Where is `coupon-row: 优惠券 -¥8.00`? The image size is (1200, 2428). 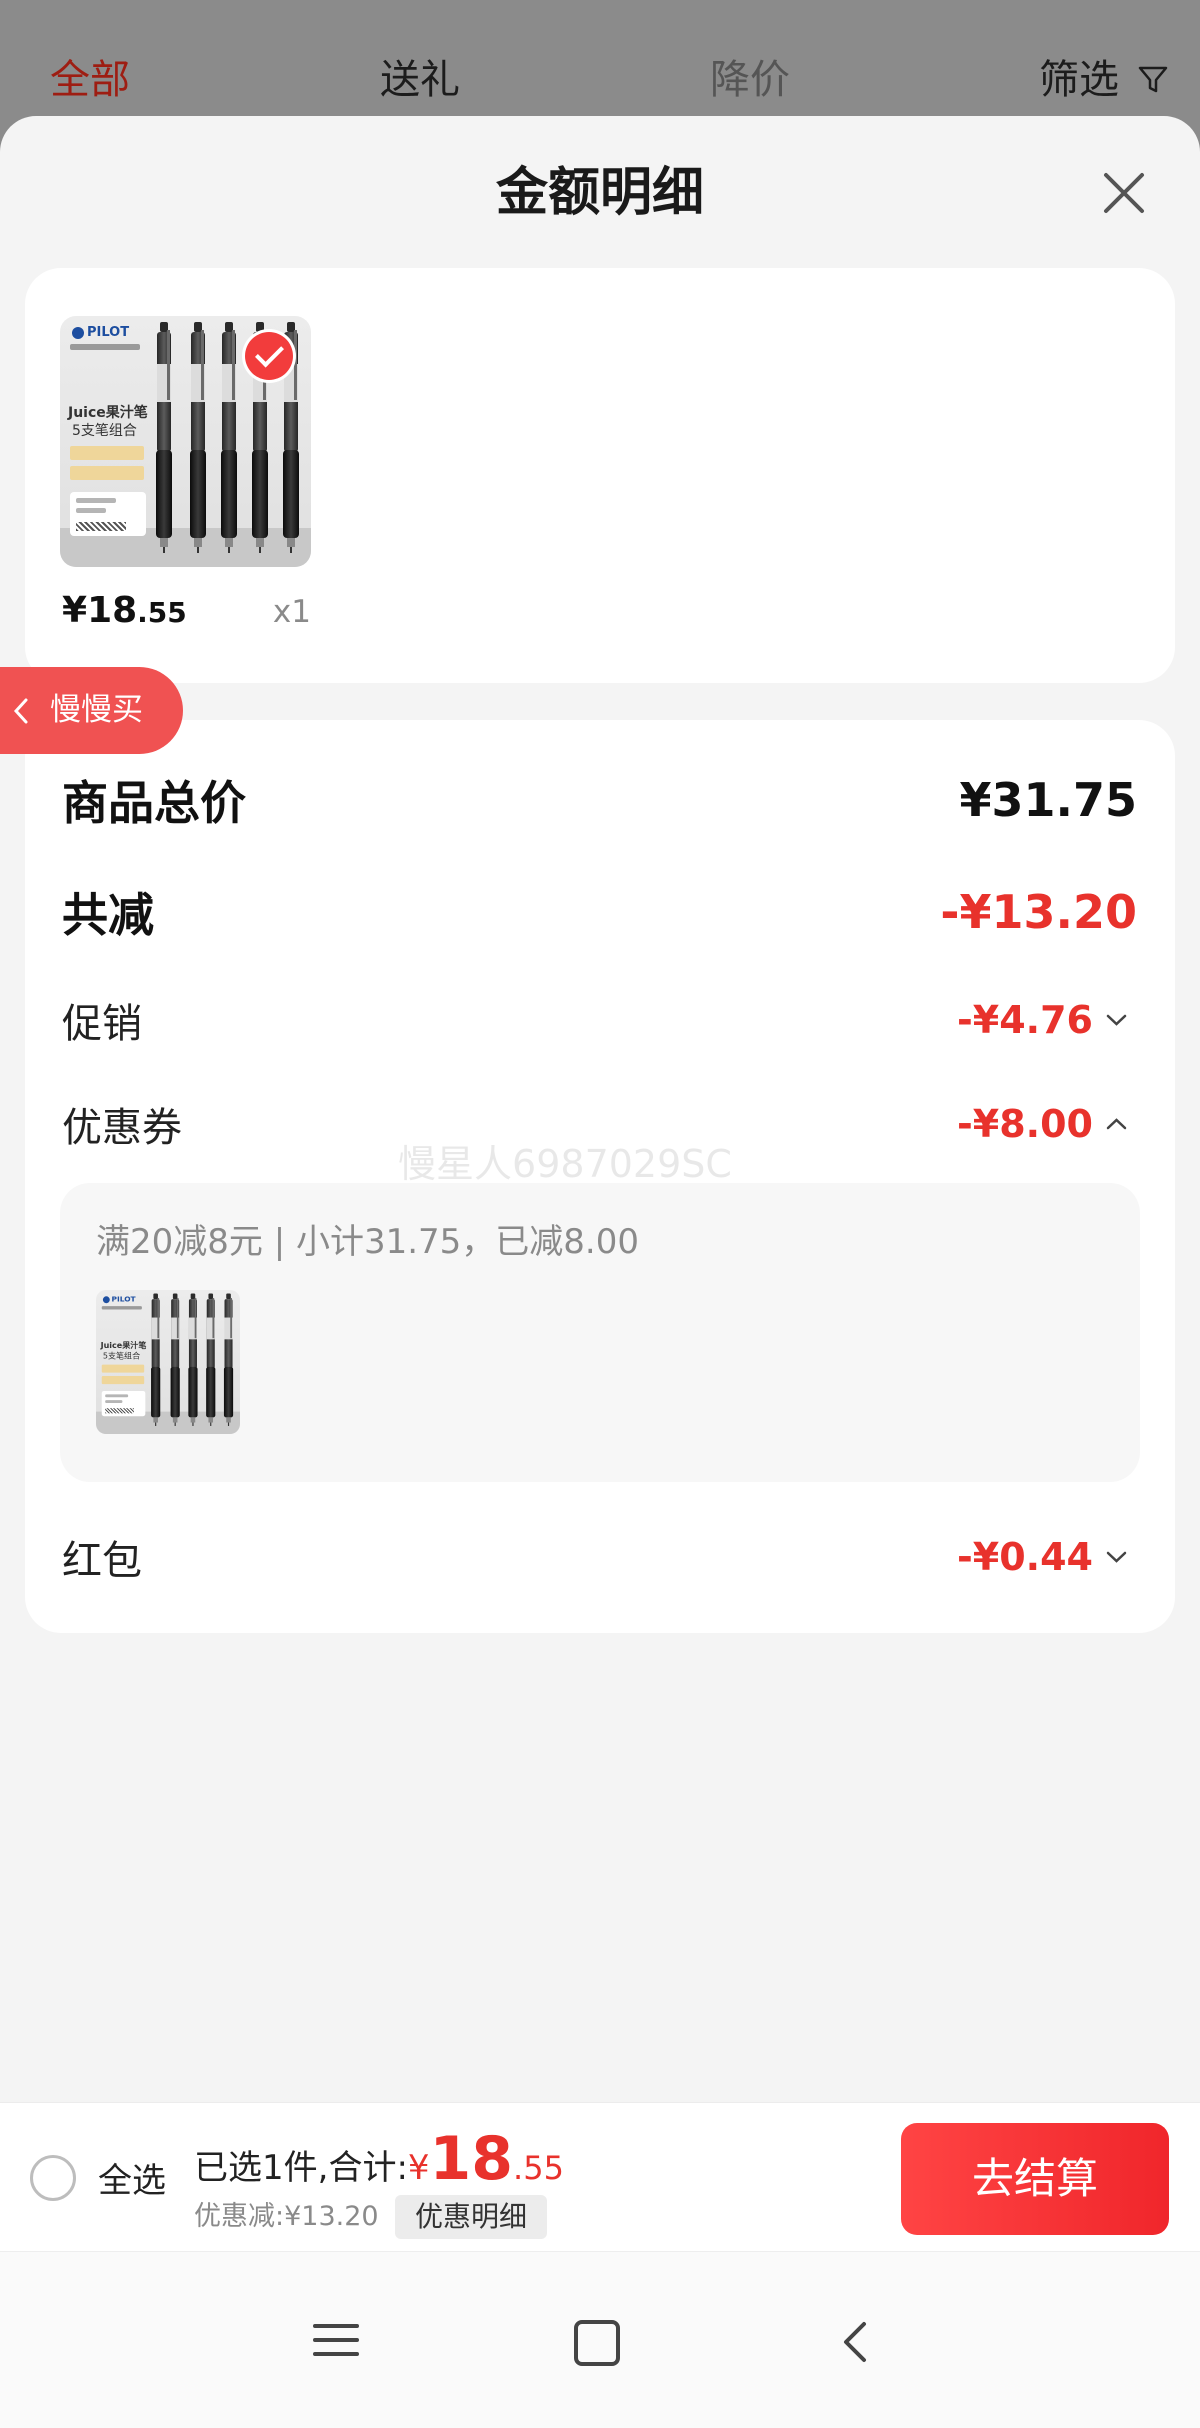 coupon-row: 优惠券 -¥8.00 is located at coordinates (595, 1124).